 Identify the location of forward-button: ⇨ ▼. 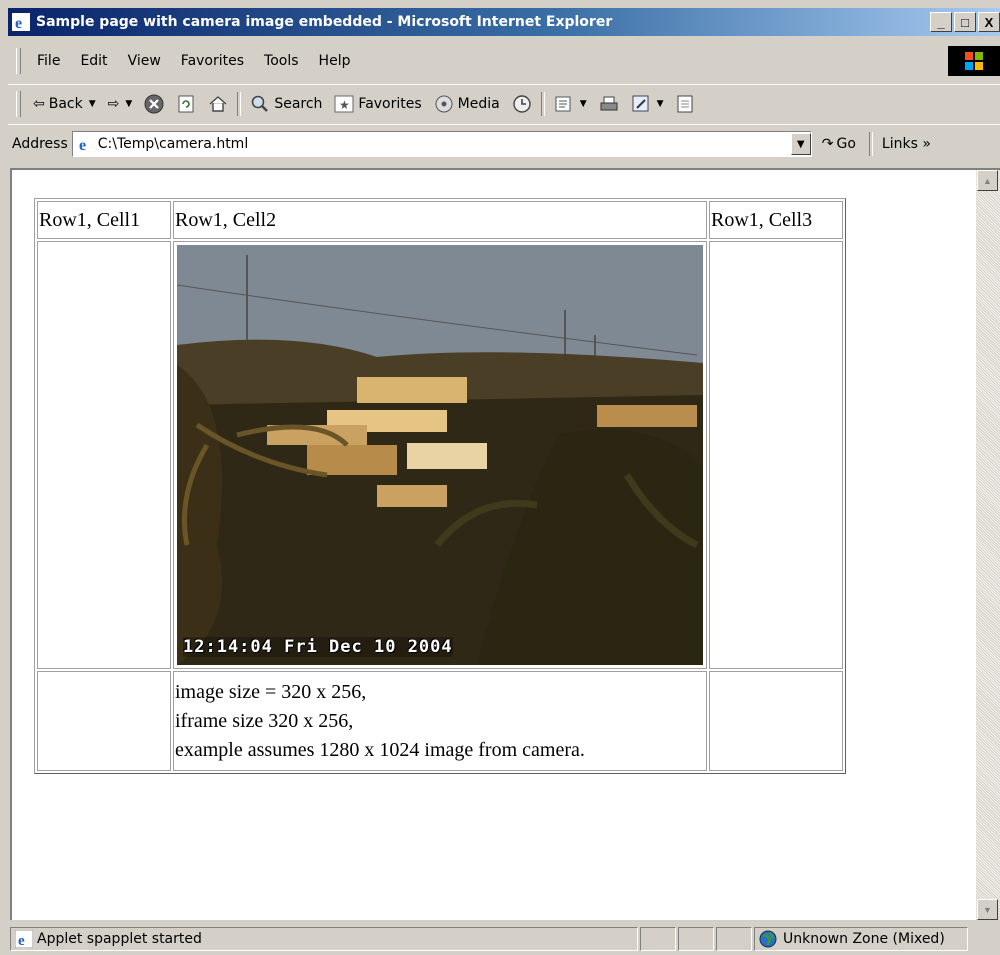
(120, 104).